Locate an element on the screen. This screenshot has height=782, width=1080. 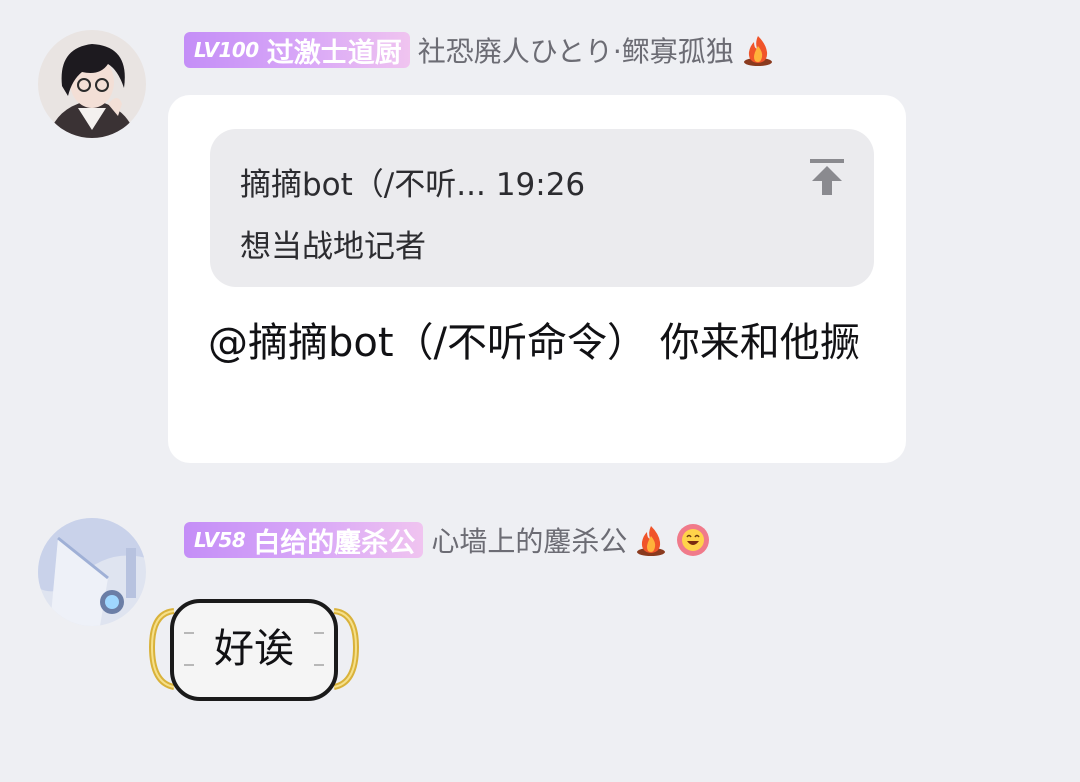
quoted-message: 摘摘bot（/不听... 19:26 想当战地记者 is located at coordinates (542, 208).